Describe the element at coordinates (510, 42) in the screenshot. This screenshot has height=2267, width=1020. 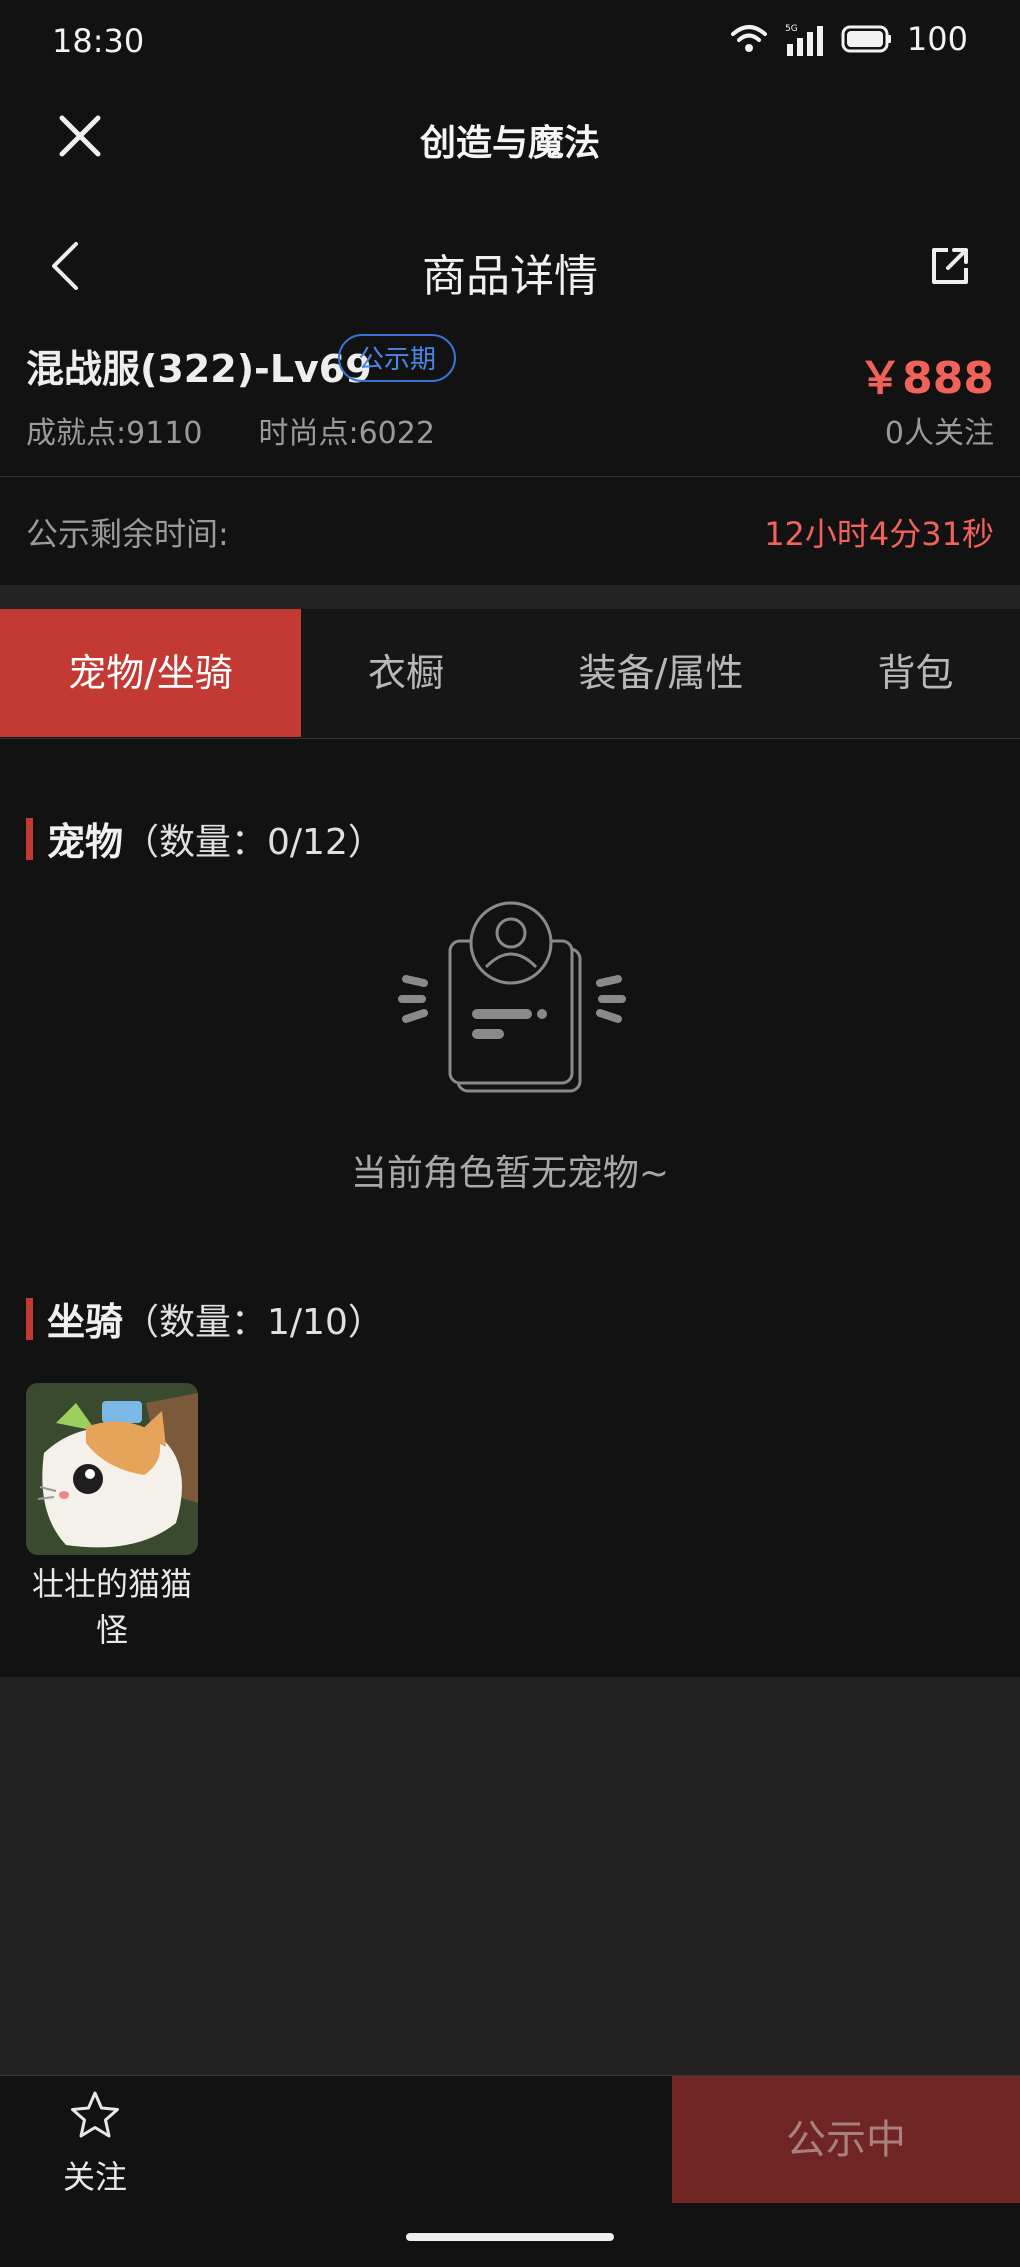
I see `status-bar: 18:30 5G 100` at that location.